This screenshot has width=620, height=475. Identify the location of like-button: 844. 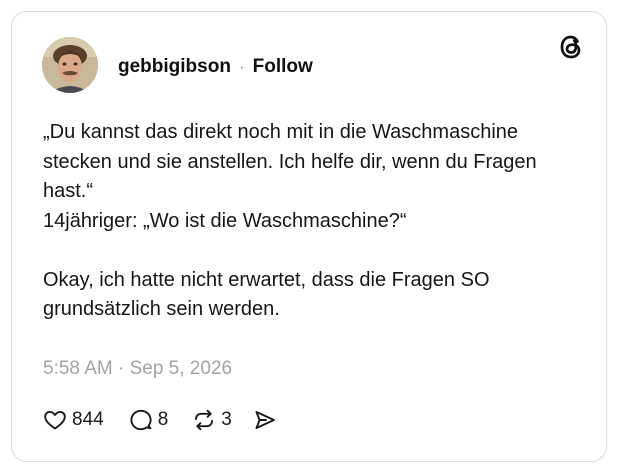
(73, 420).